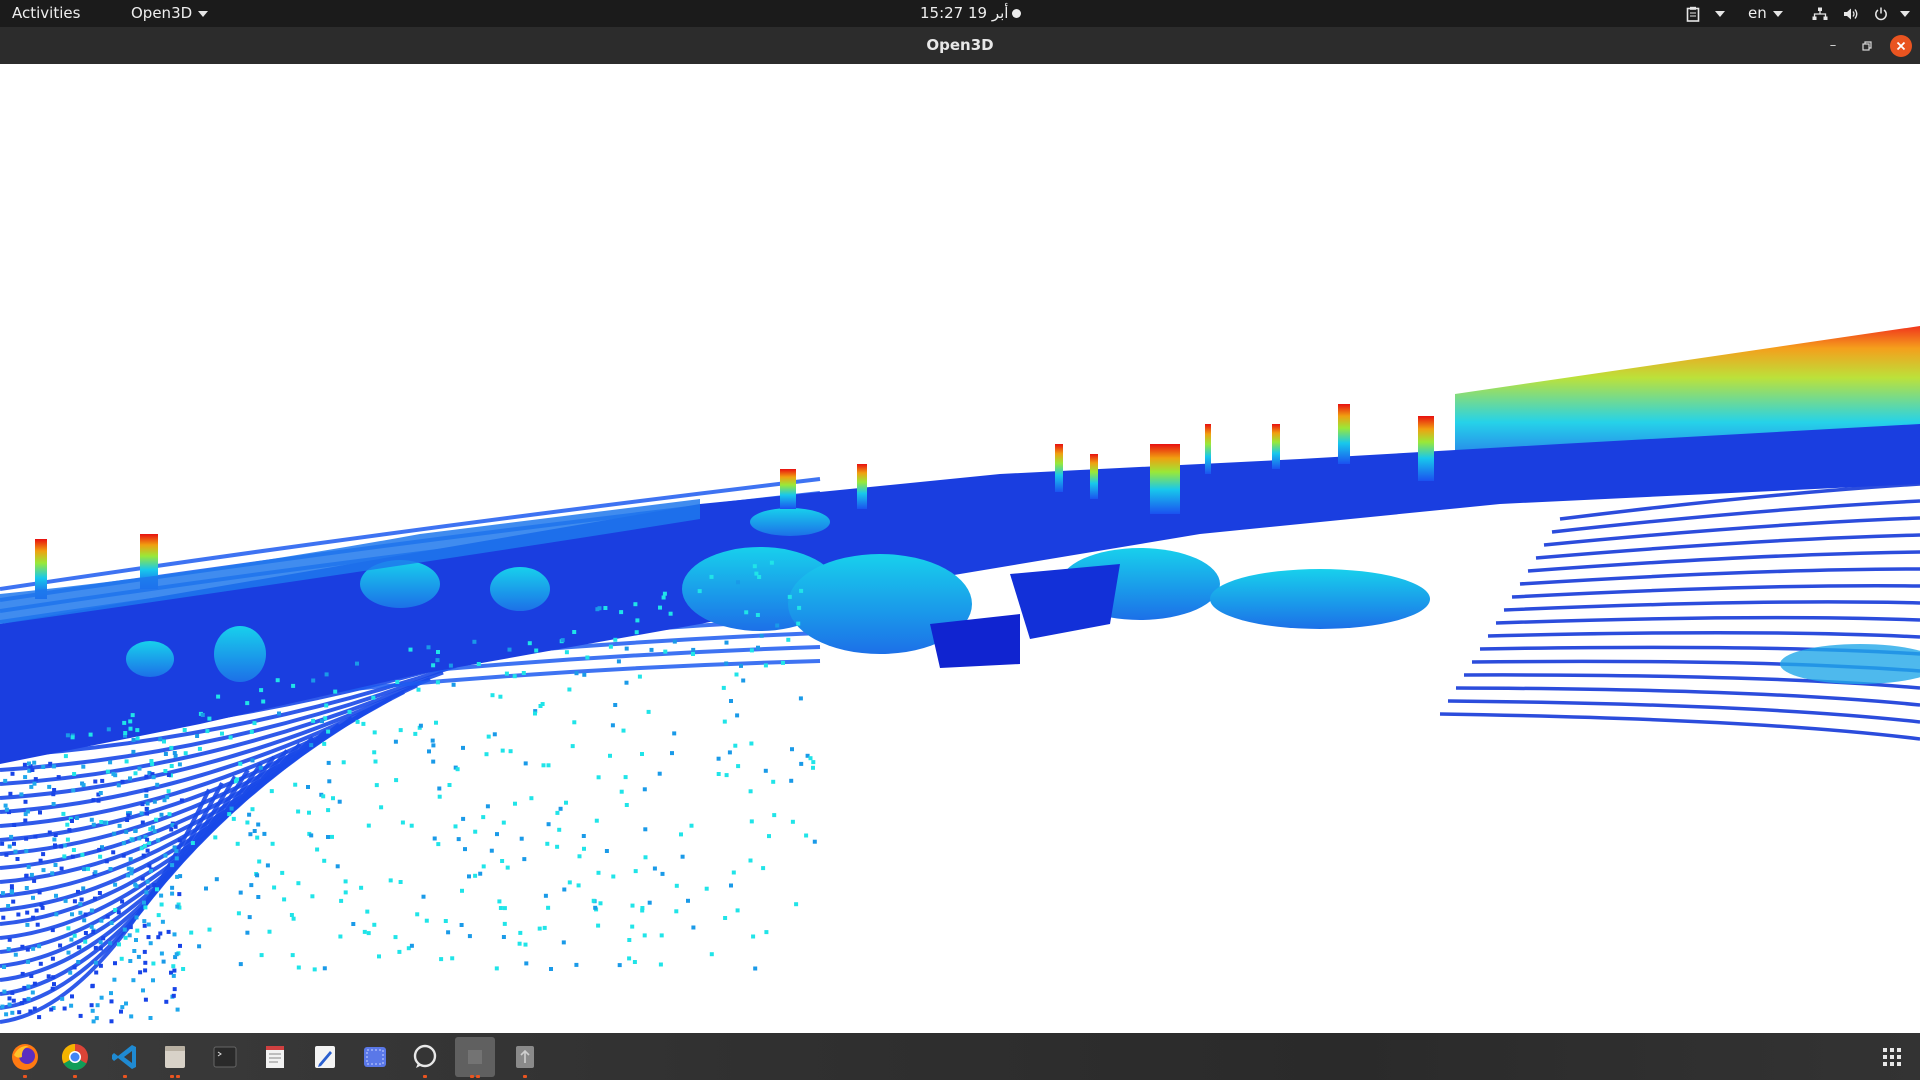 This screenshot has width=1920, height=1081. Describe the element at coordinates (1833, 46) in the screenshot. I see `minimize-button: –` at that location.